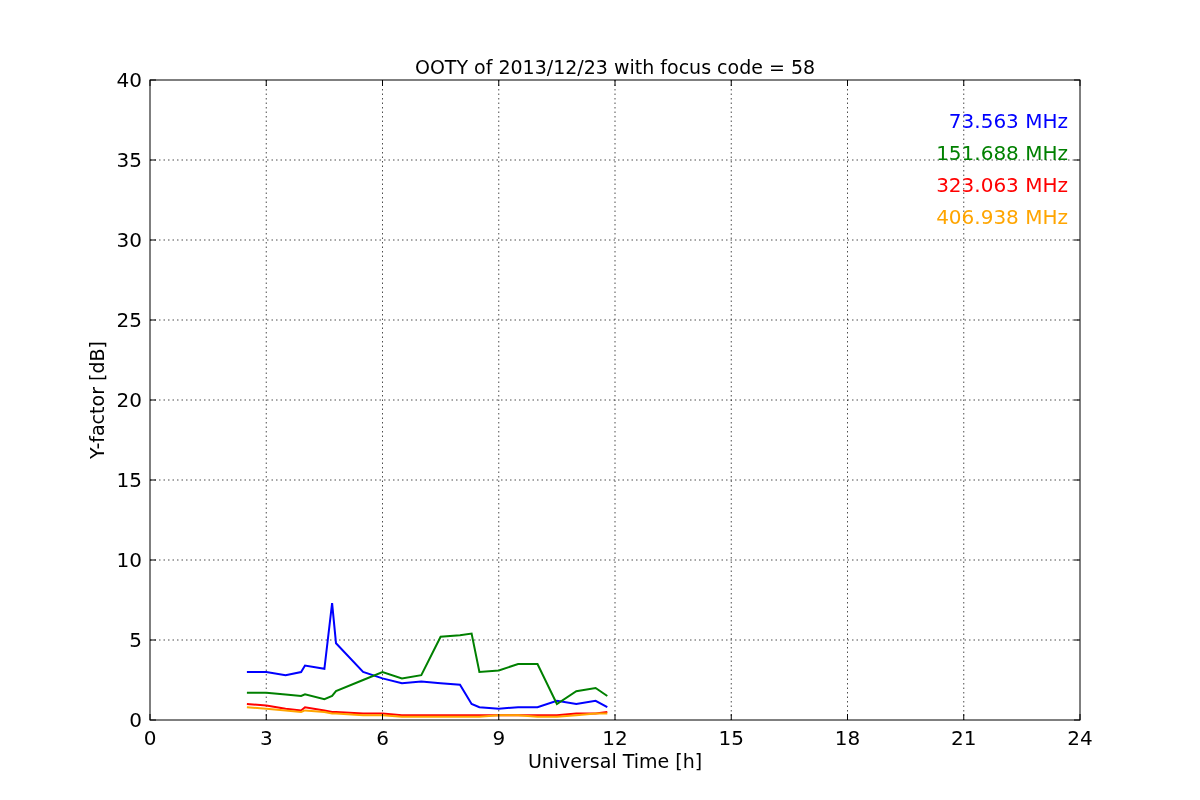 This screenshot has width=1200, height=800. What do you see at coordinates (150, 738) in the screenshot?
I see `x-tick-label: 0` at bounding box center [150, 738].